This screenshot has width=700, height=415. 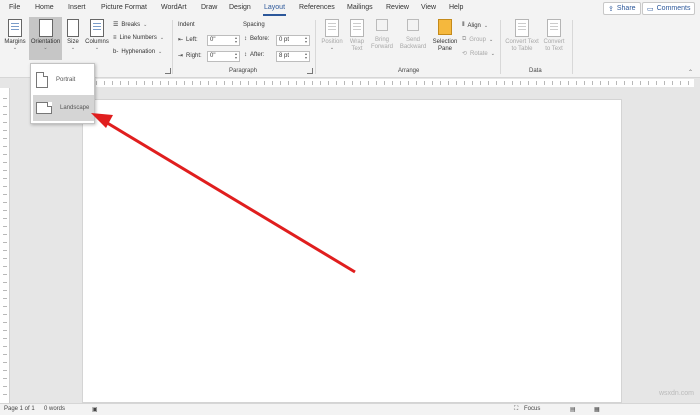 I want to click on focus-button: Focus, so click(x=532, y=409).